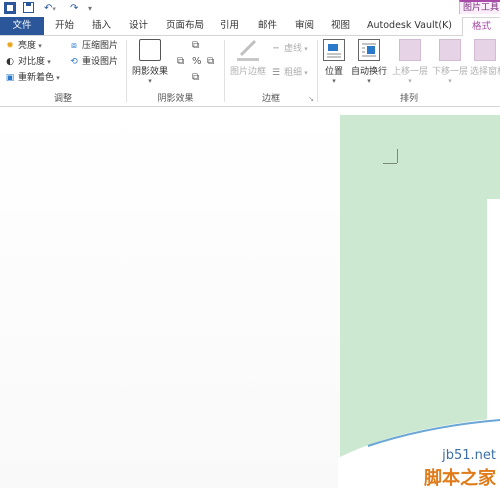  Describe the element at coordinates (410, 62) in the screenshot. I see `bring-forward-button: 上移一层 ▾` at that location.